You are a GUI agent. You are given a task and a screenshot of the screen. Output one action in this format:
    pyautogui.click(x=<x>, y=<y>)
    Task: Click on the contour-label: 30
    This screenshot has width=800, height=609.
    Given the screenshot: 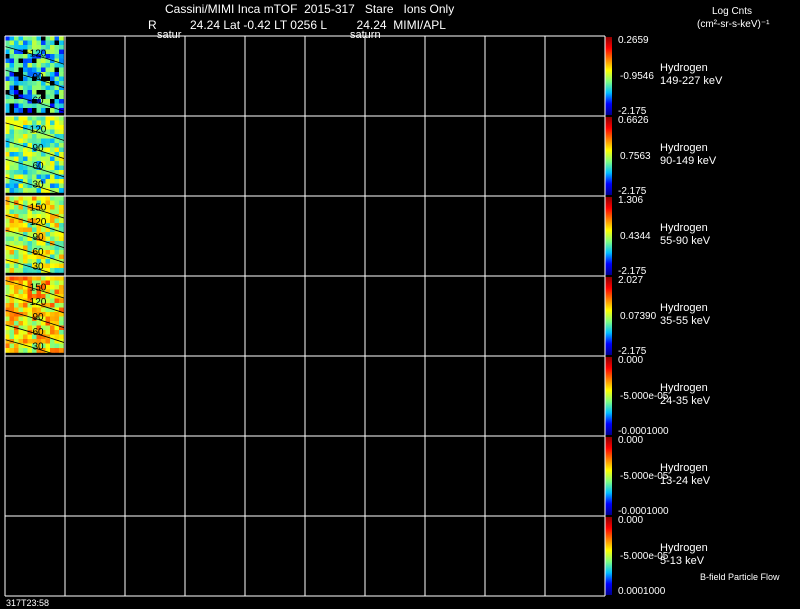 What is the action you would take?
    pyautogui.click(x=38, y=184)
    